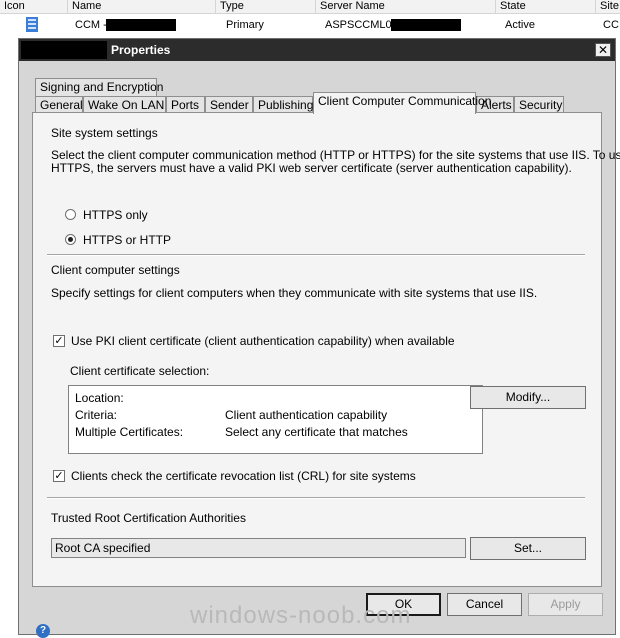  I want to click on list-header: Icon Name Type Server Name State Site, so click(310, 7).